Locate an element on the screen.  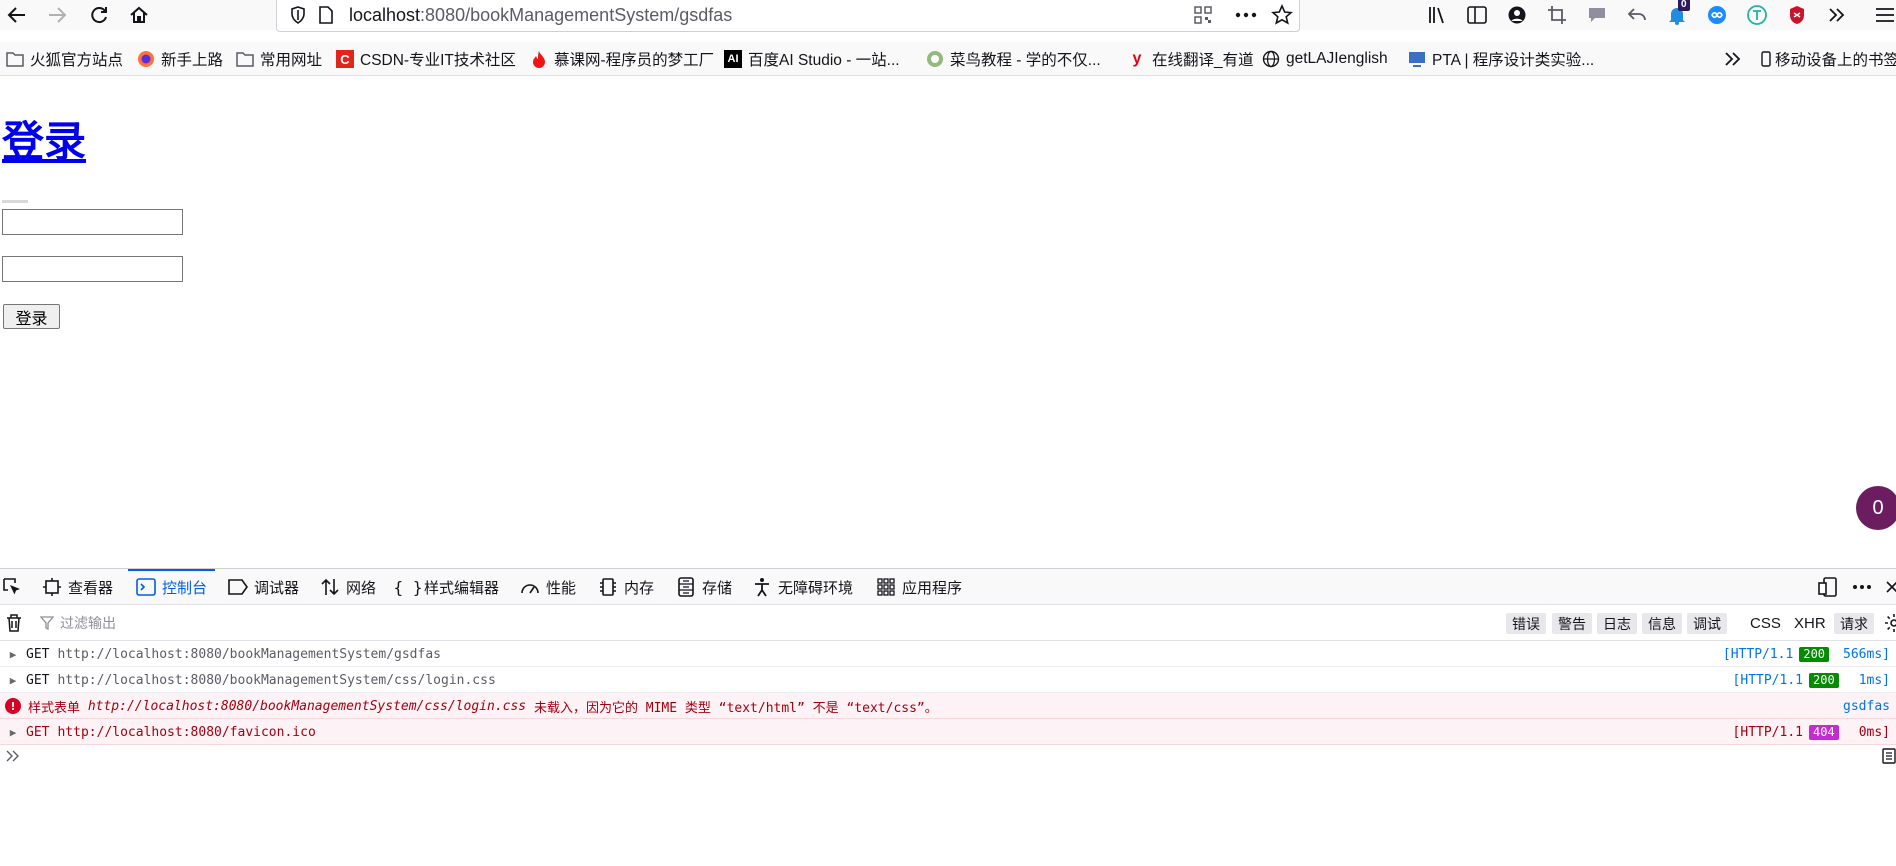
devtools-close-button is located at coordinates (1889, 587).